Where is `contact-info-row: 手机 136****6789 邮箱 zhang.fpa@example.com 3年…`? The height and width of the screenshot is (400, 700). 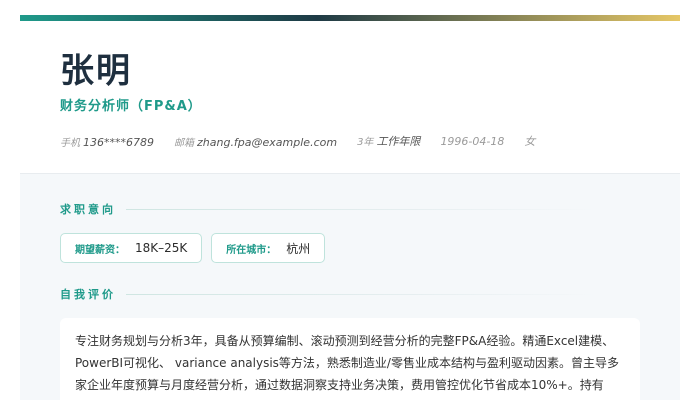
contact-info-row: 手机 136****6789 邮箱 zhang.fpa@example.com 3年… is located at coordinates (297, 141).